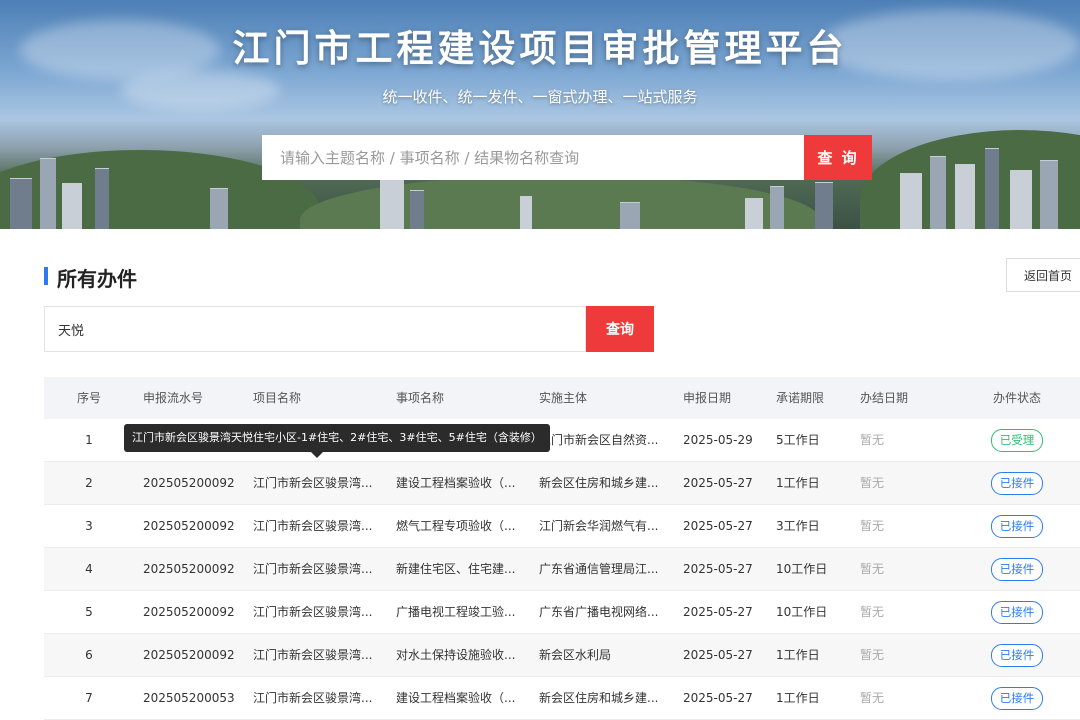 This screenshot has width=1080, height=720. Describe the element at coordinates (540, 97) in the screenshot. I see `page-subtitle: 统一收件、统一发件、一窗式办理、一站式服务` at that location.